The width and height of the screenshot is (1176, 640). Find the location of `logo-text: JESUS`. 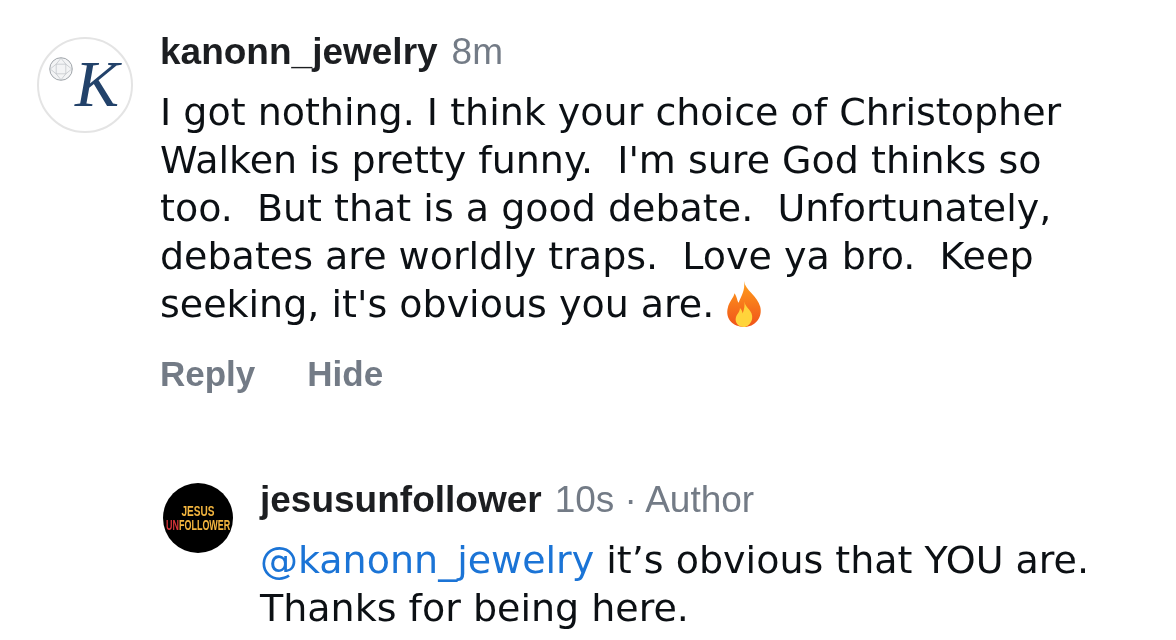

logo-text: JESUS is located at coordinates (198, 510).